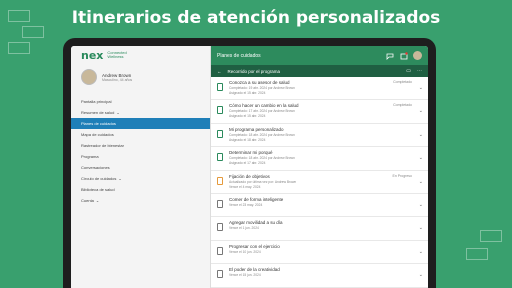 This screenshot has height=288, width=512. I want to click on sidebar-item-label: Resumen de salud, so click(98, 112).